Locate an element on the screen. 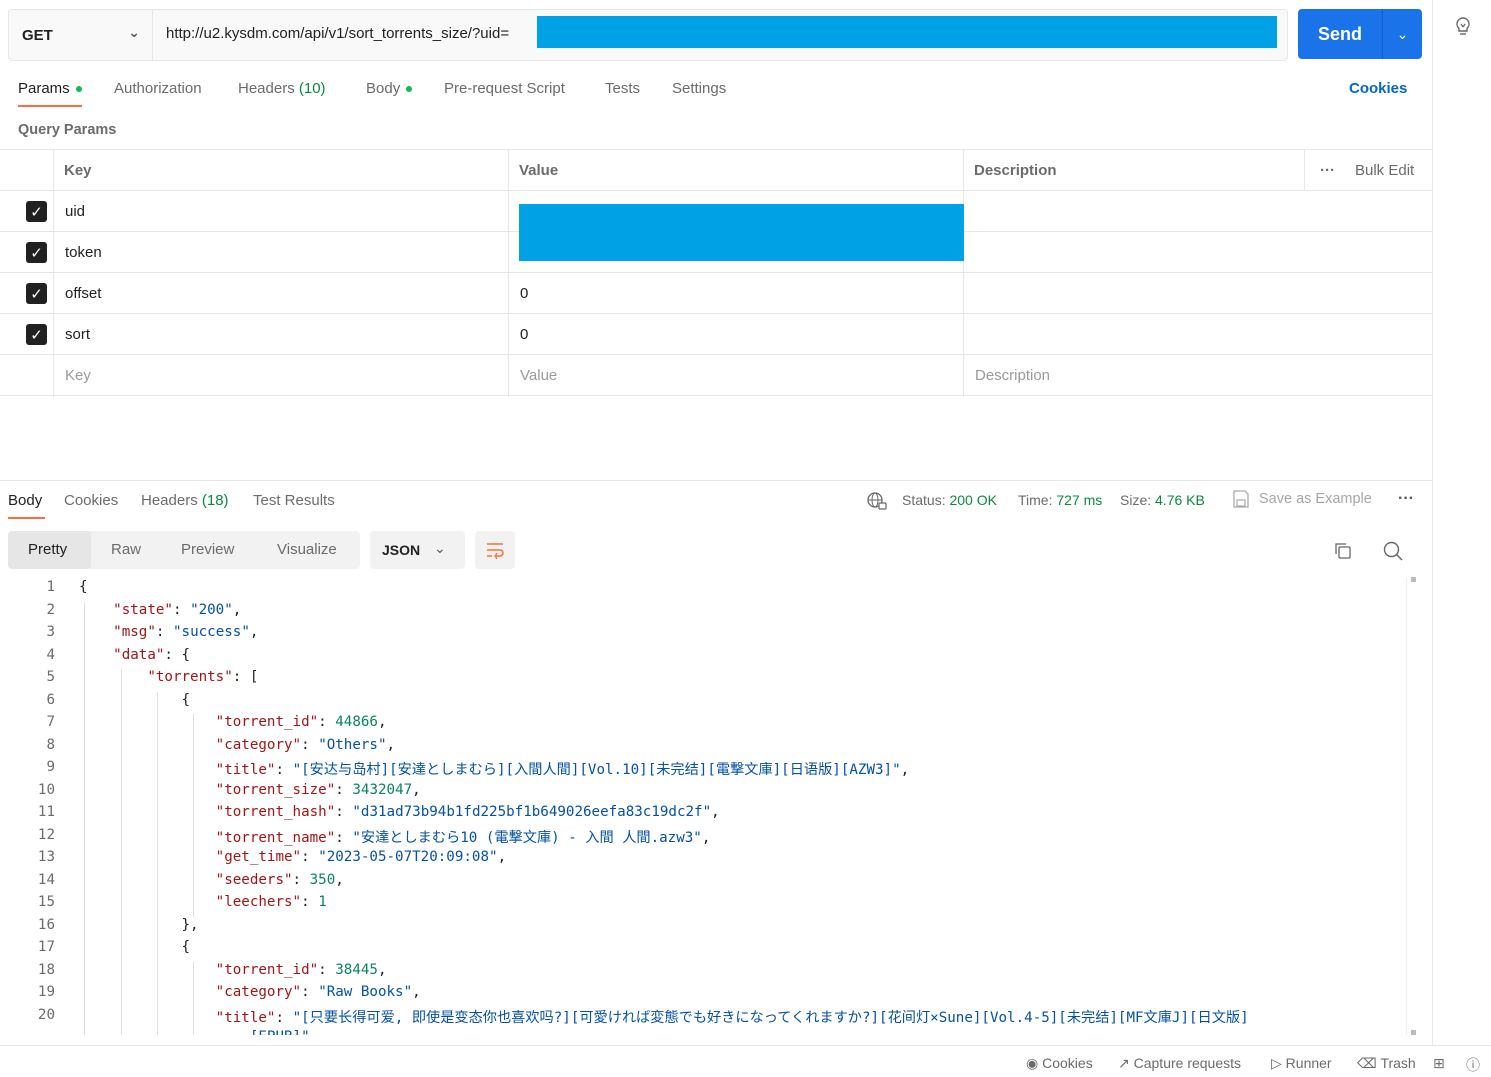  response-time: Time: 727 ms is located at coordinates (1060, 500).